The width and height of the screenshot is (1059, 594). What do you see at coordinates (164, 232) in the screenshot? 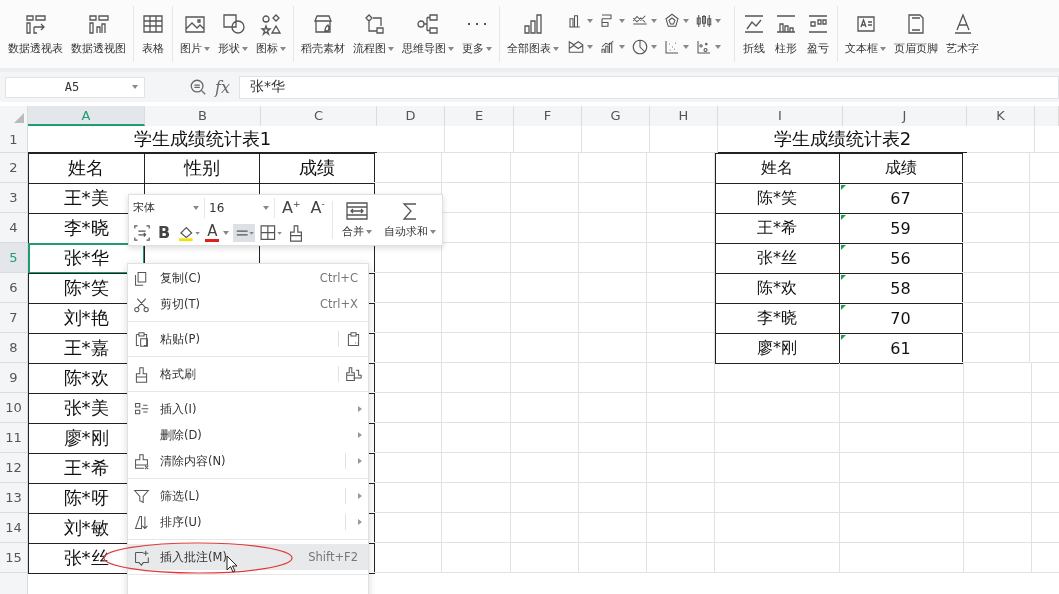
I see `bold-button: B` at bounding box center [164, 232].